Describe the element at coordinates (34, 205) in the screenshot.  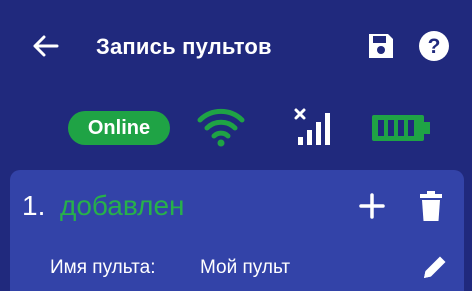
I see `remote-index: 1.` at that location.